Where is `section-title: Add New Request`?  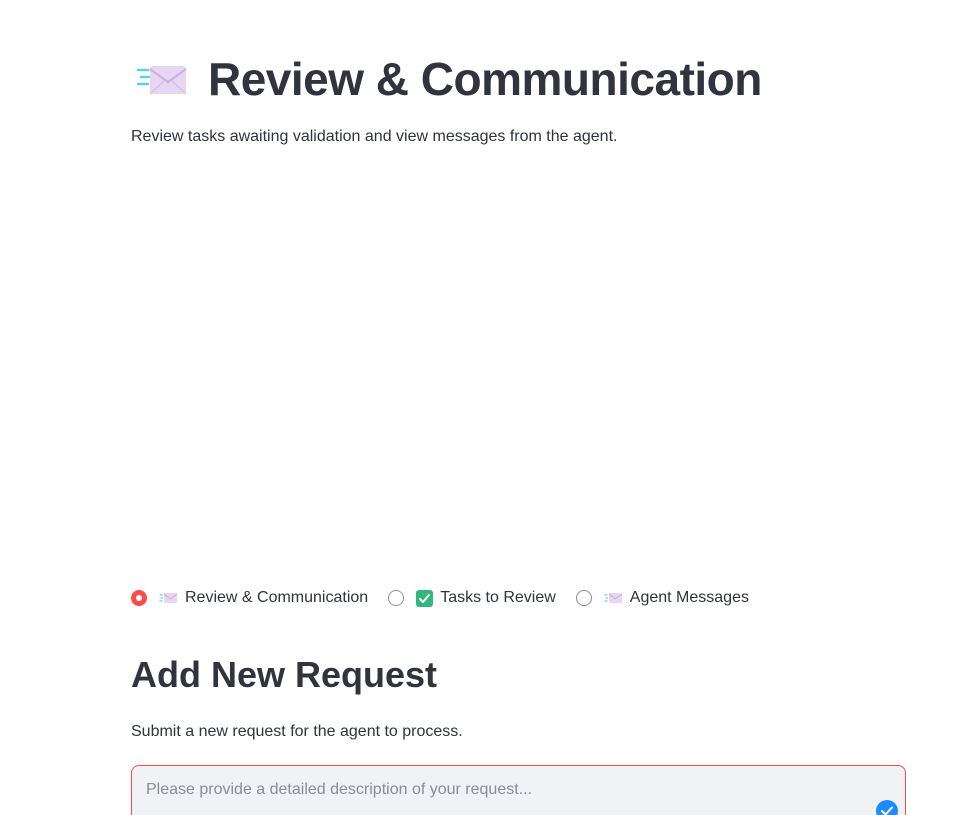 section-title: Add New Request is located at coordinates (284, 674).